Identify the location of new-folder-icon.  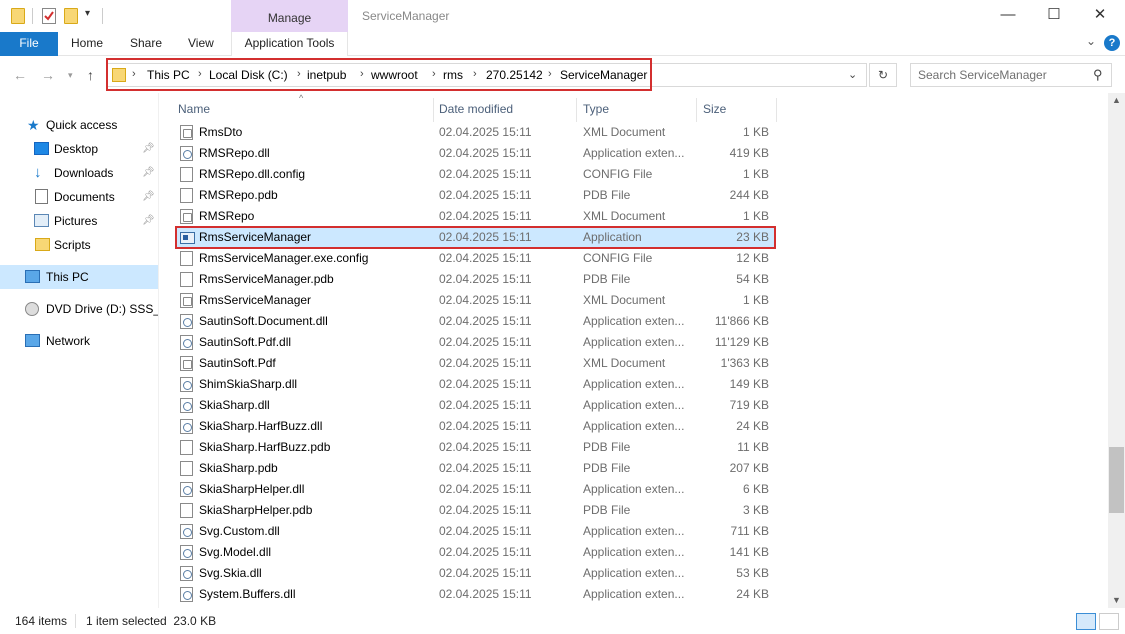
(71, 16).